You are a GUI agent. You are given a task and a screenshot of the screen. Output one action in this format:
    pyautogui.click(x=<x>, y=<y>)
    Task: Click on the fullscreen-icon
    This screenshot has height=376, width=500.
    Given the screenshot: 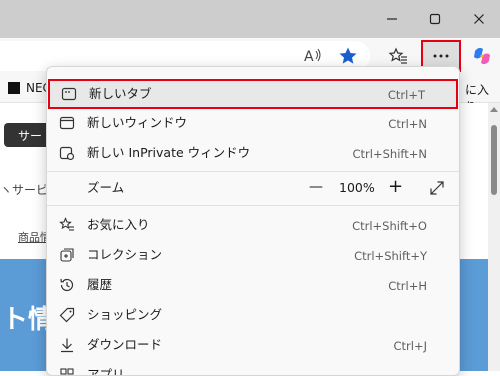 What is the action you would take?
    pyautogui.click(x=437, y=188)
    